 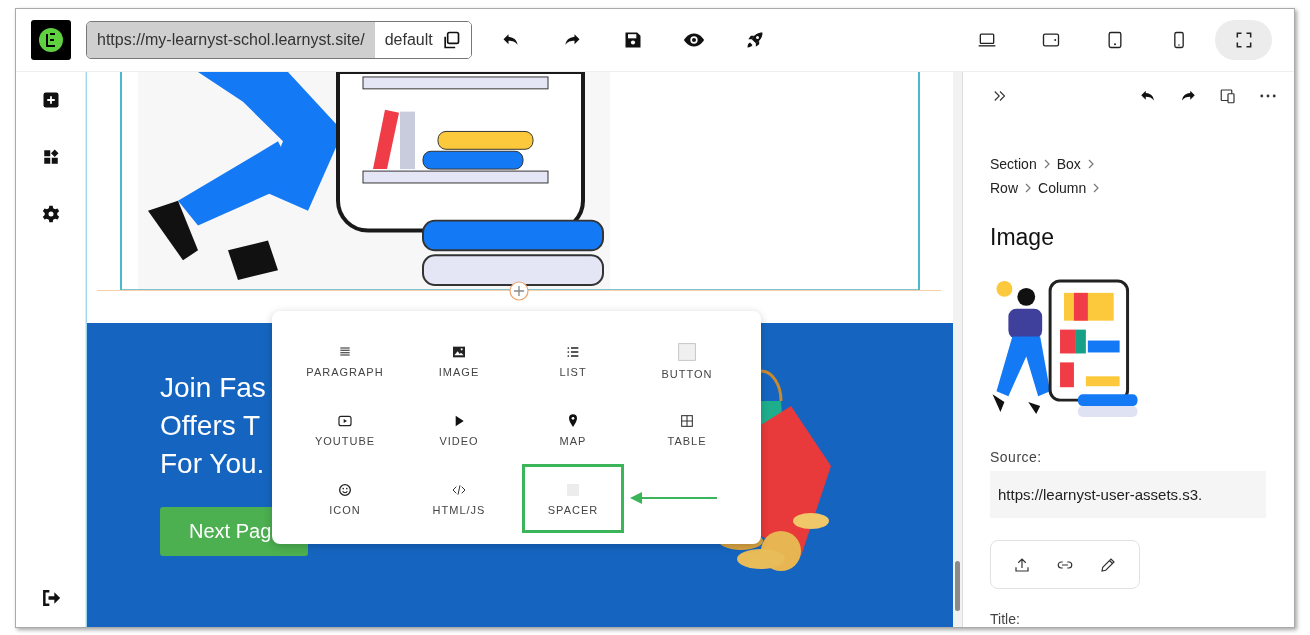 What do you see at coordinates (687, 429) in the screenshot?
I see `menu-item: TABLE` at bounding box center [687, 429].